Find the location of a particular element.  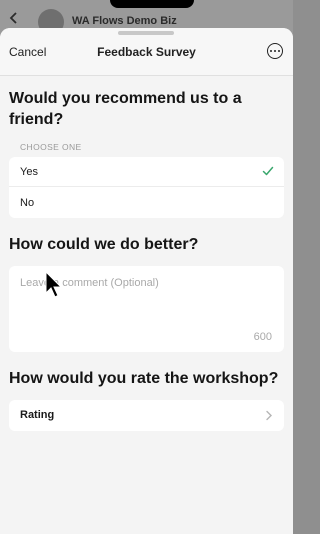

question-improve-heading: How could we do better? is located at coordinates (104, 244).